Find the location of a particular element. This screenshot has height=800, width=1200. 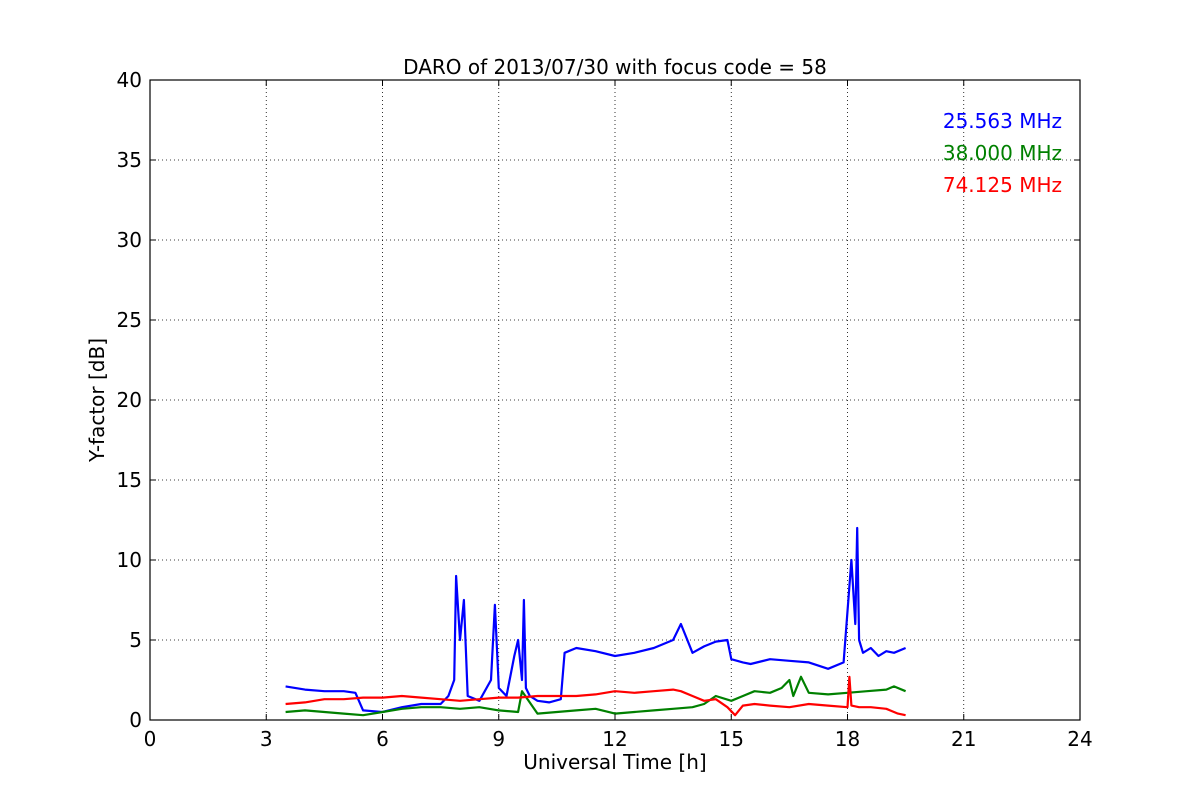

chart-title: DARO of 2013/07/30 with focus code = 58 is located at coordinates (615, 67).